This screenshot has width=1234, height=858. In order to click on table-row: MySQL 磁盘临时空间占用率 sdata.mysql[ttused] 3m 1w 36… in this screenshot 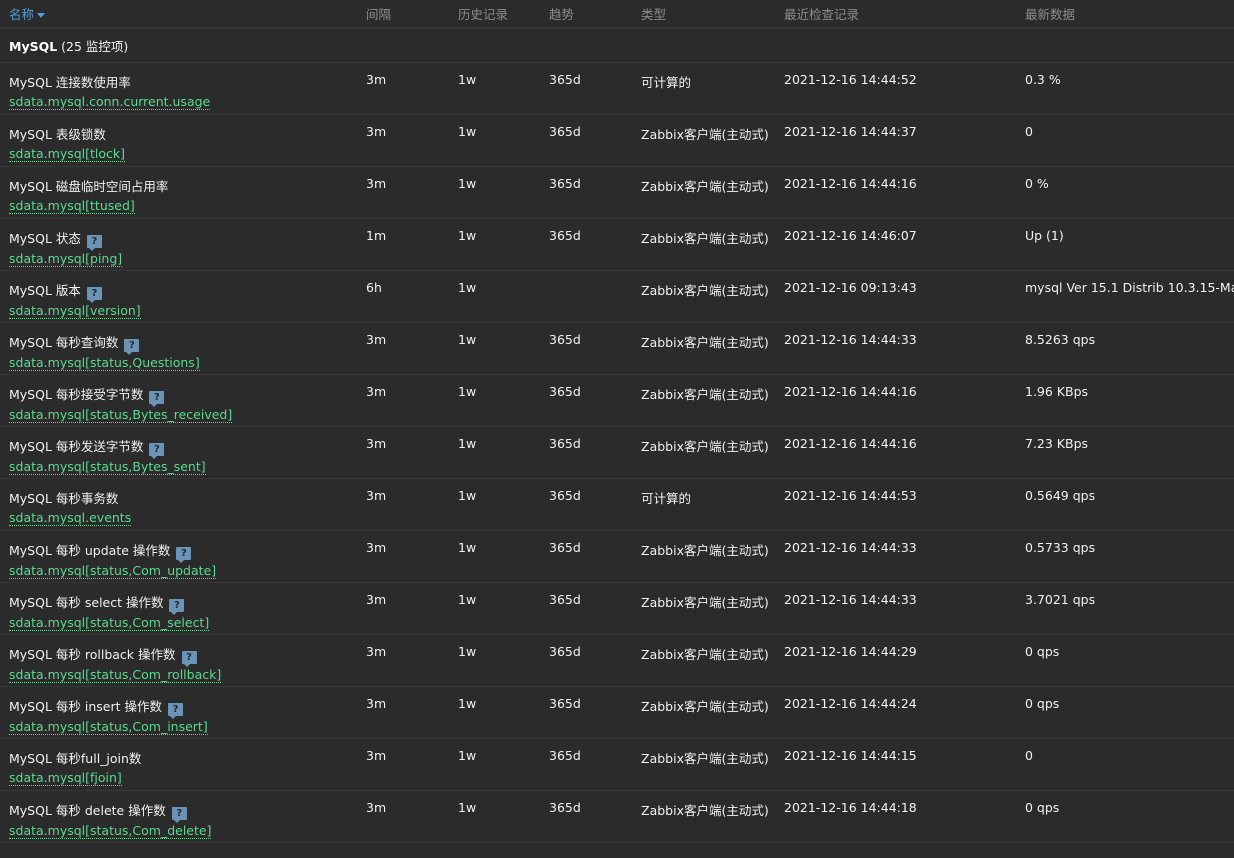, I will do `click(617, 192)`.